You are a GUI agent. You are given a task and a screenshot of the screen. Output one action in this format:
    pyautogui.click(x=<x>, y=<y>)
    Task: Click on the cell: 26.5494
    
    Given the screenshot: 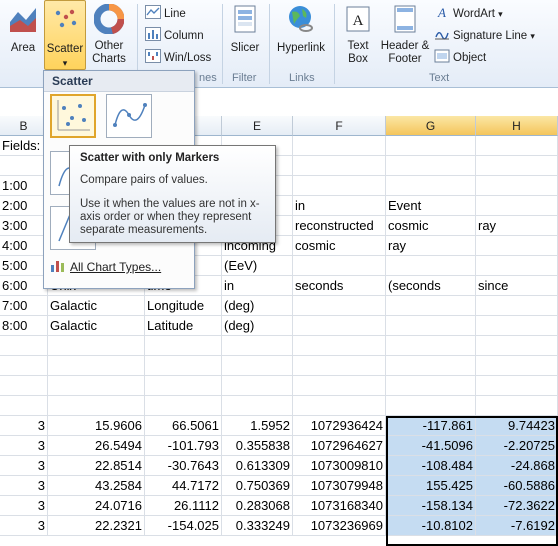 What is the action you would take?
    pyautogui.click(x=96, y=446)
    